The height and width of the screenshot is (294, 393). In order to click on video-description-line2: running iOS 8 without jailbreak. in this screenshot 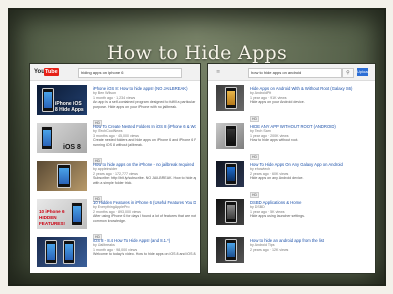, I will do `click(118, 144)`.